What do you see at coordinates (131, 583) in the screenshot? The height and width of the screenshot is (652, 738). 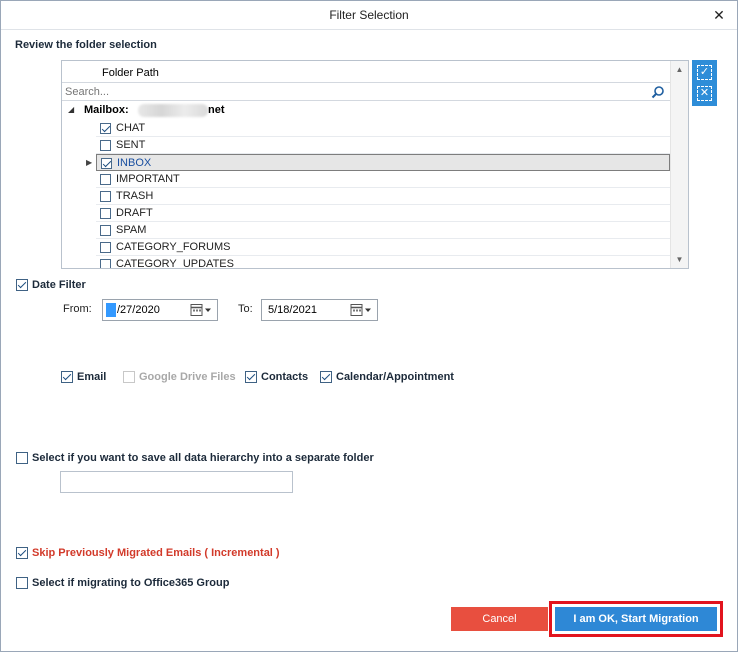 I see `office365-group-label: Select if migrating to Office365 Group` at bounding box center [131, 583].